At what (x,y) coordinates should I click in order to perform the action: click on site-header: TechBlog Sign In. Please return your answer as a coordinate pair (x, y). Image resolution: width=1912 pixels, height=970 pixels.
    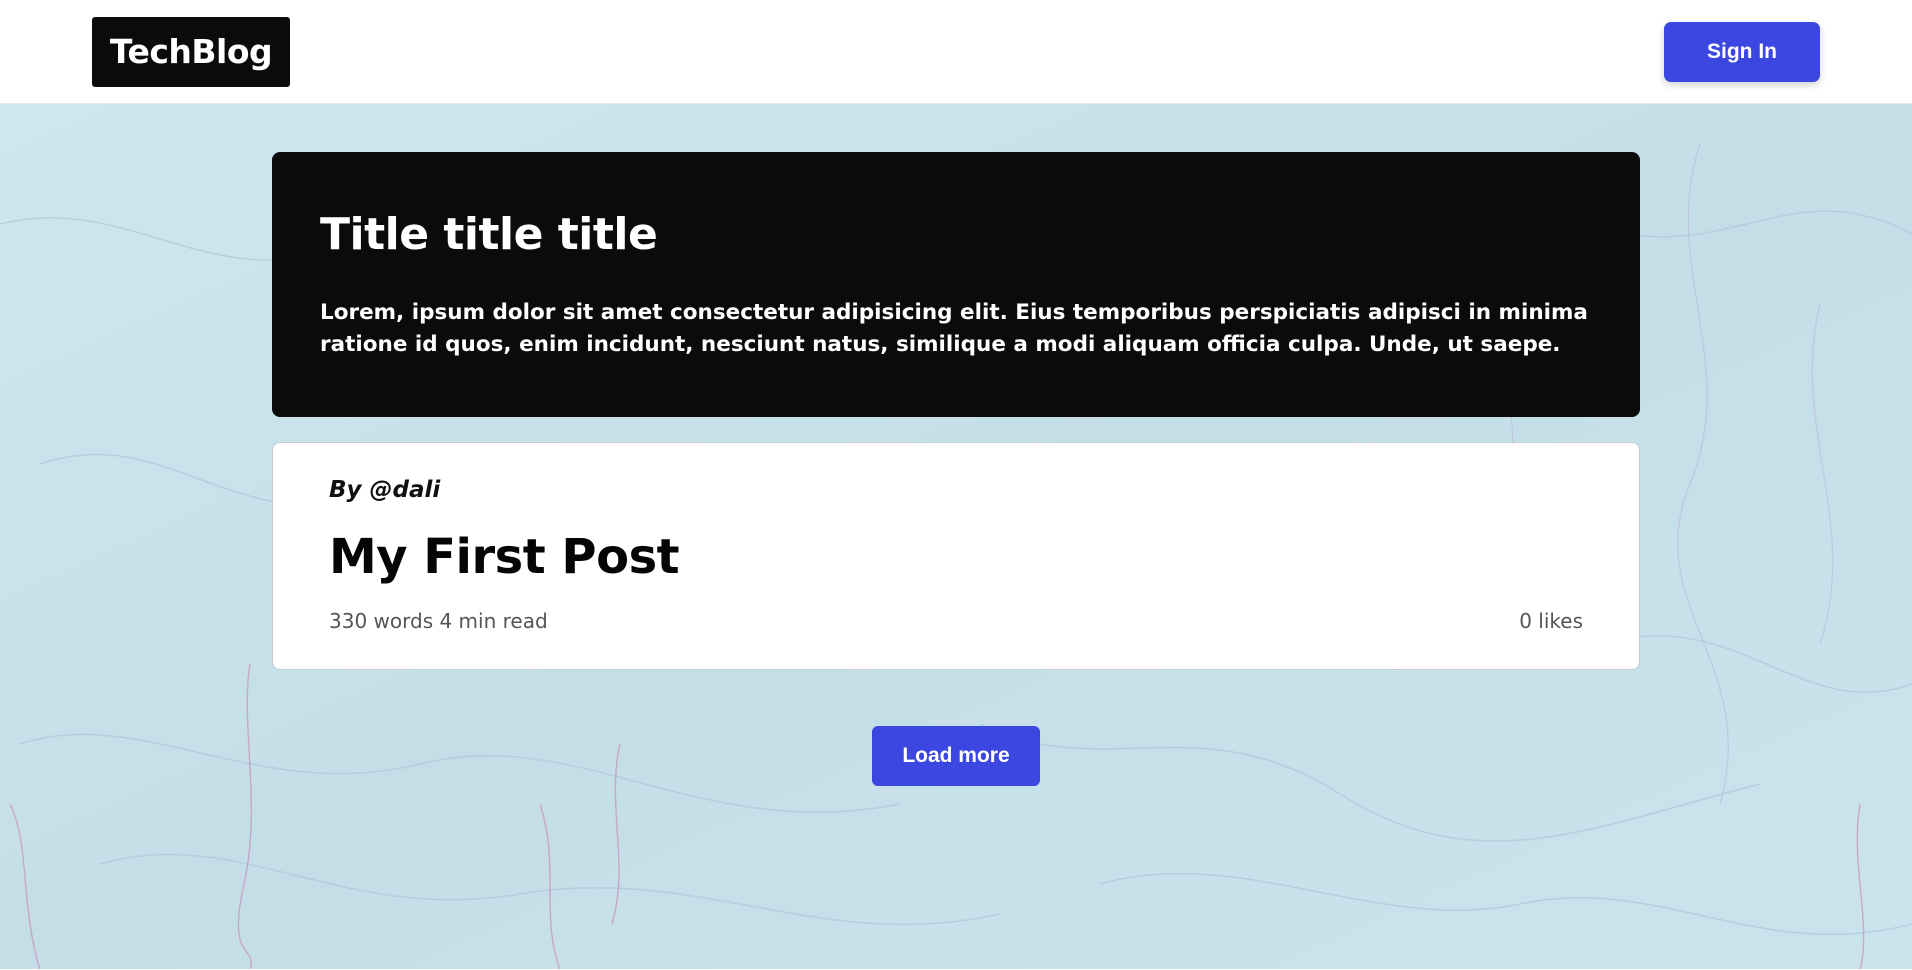
    Looking at the image, I should click on (956, 52).